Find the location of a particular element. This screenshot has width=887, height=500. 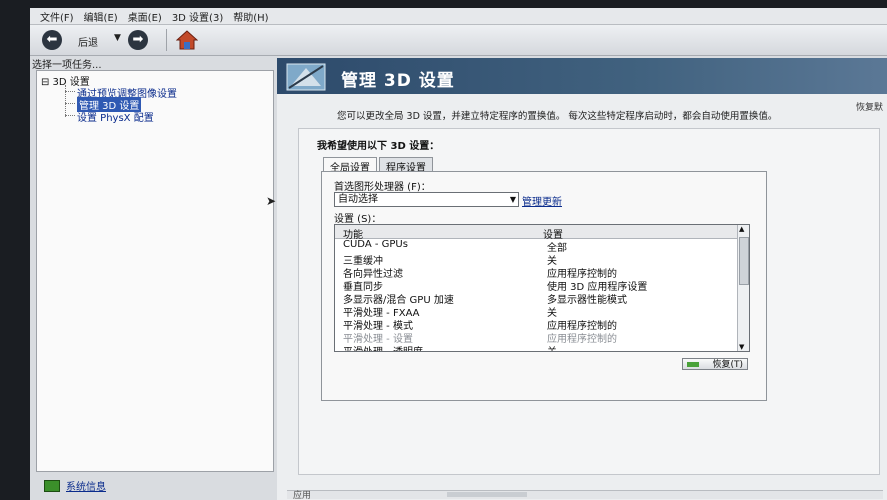

table-row: 平滑处理 - 模式 应用程序控制的 is located at coordinates (536, 324).